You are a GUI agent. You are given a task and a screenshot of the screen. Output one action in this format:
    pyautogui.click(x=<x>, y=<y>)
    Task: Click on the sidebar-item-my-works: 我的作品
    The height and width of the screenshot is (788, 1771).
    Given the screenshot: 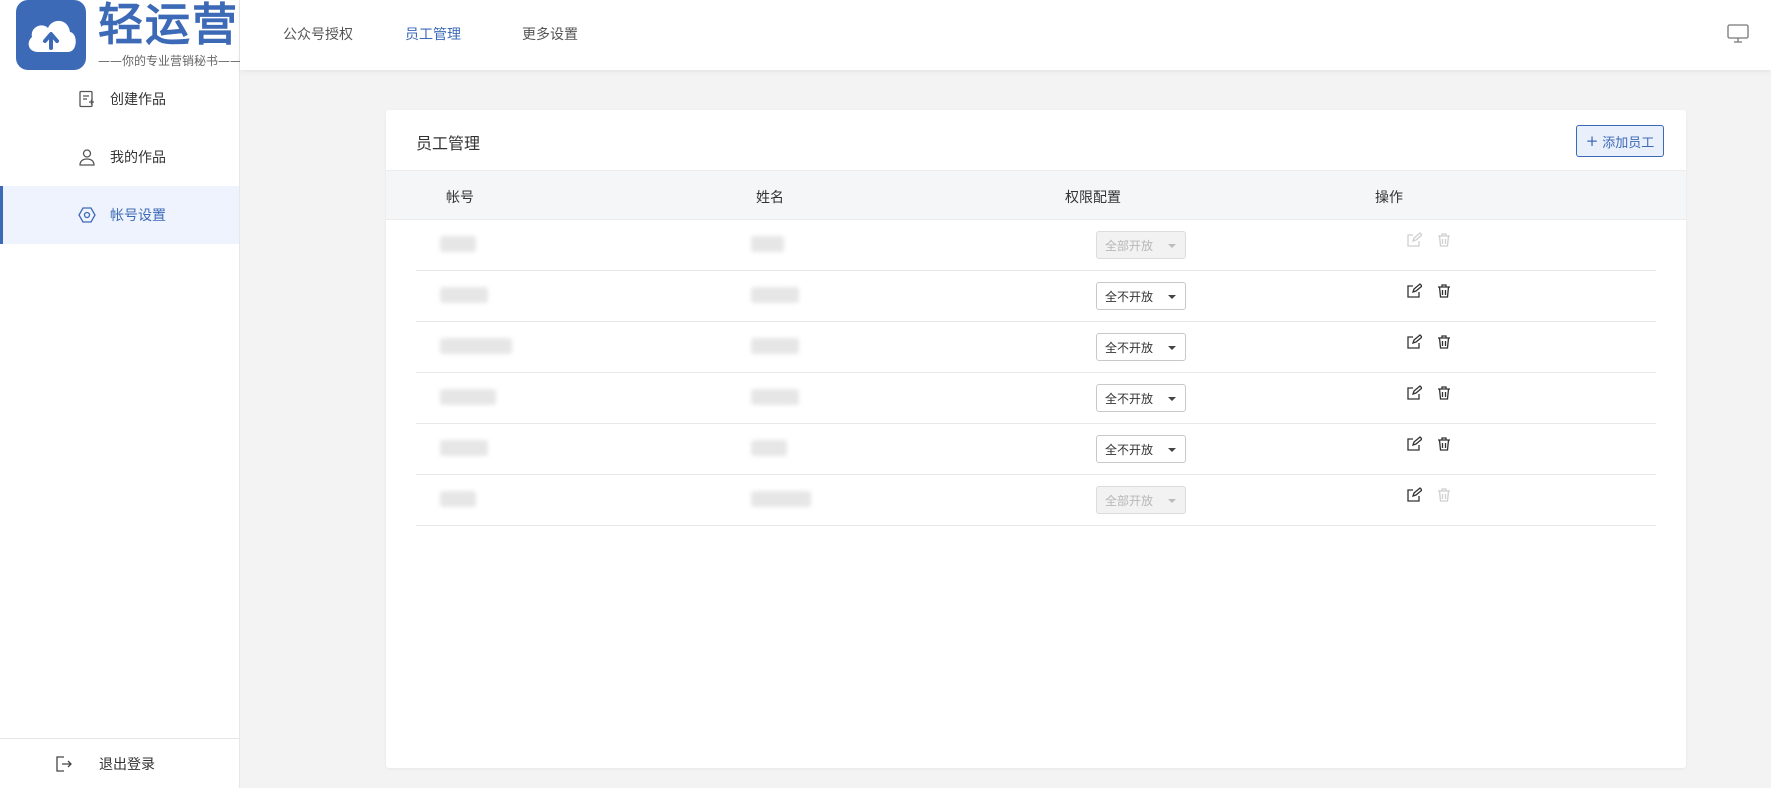 What is the action you would take?
    pyautogui.click(x=119, y=157)
    